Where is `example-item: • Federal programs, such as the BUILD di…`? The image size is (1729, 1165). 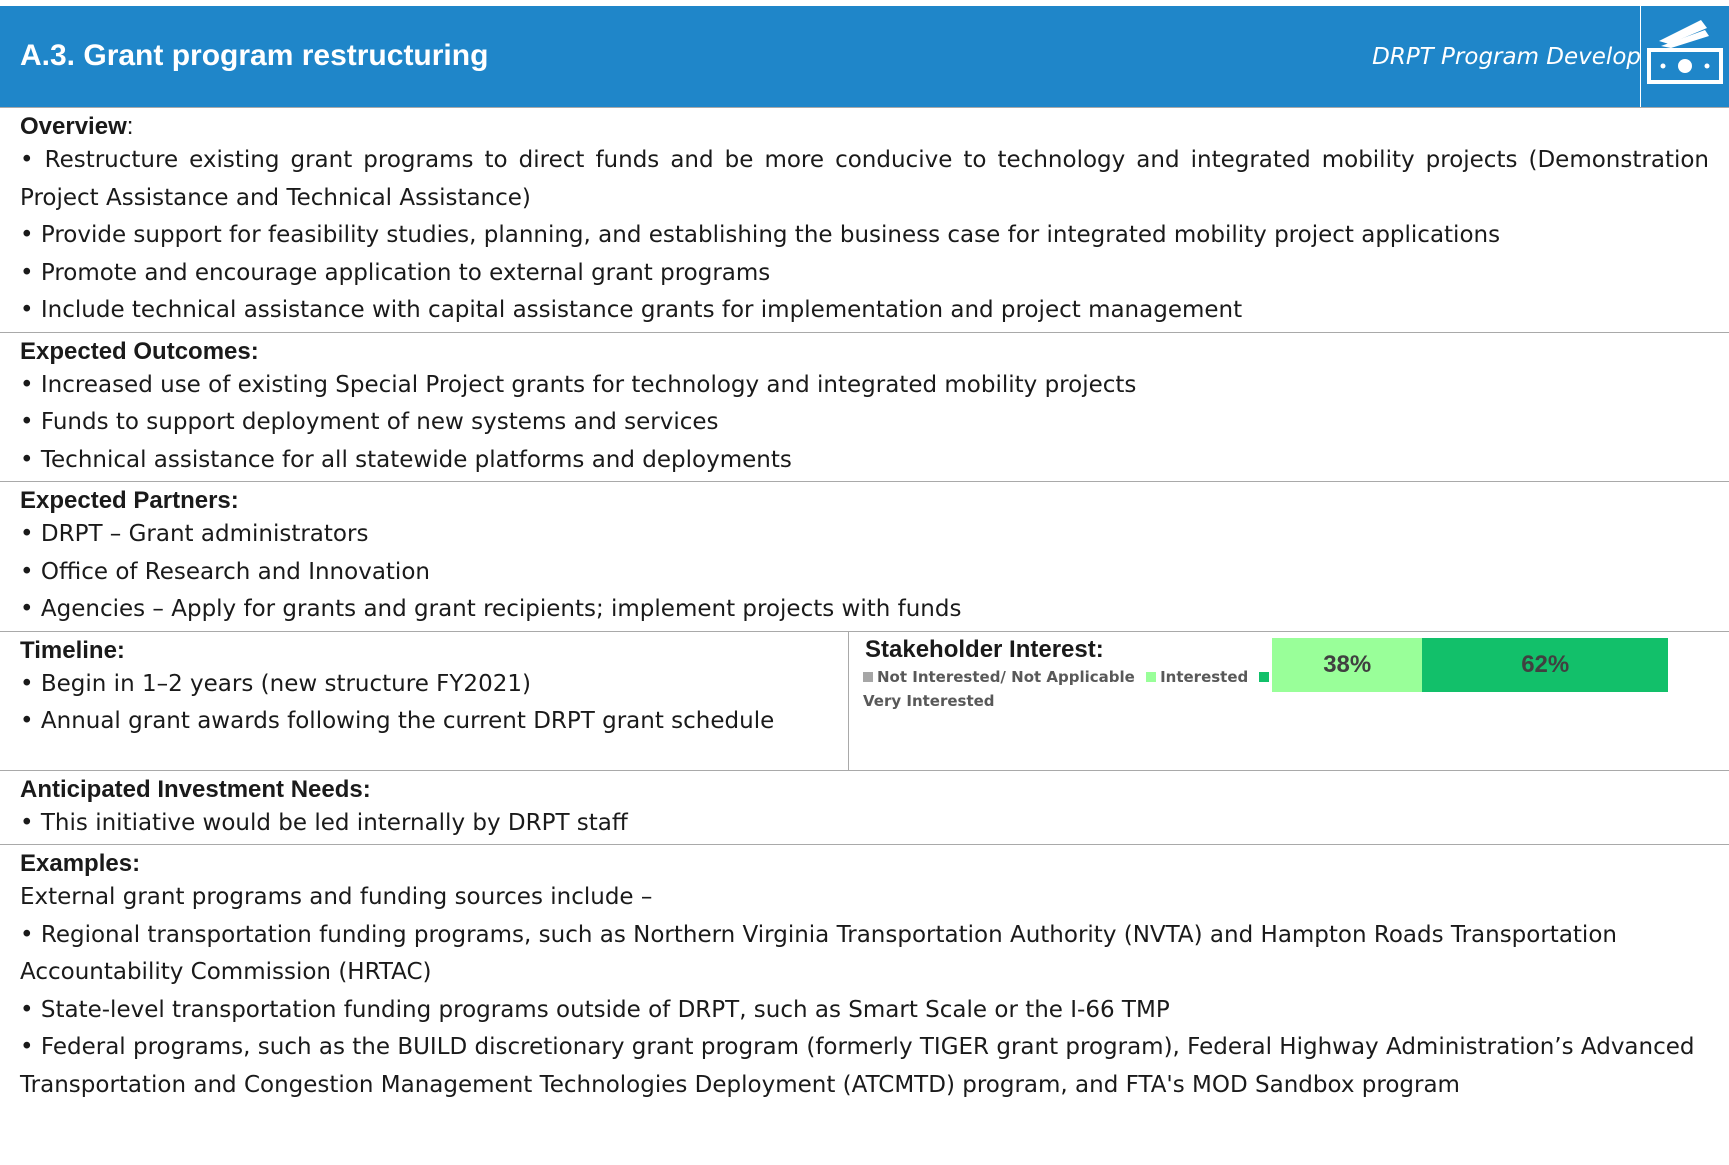
example-item: • Federal programs, such as the BUILD di… is located at coordinates (857, 1066).